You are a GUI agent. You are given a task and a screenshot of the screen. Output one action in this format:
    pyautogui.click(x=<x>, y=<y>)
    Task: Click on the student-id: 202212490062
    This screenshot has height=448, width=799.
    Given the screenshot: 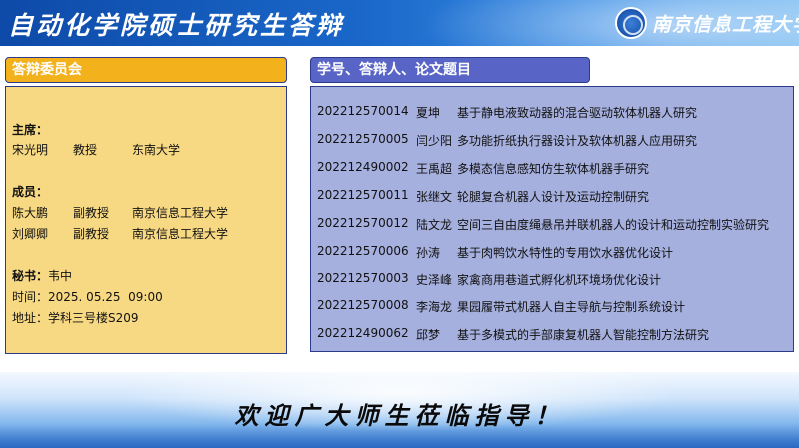 What is the action you would take?
    pyautogui.click(x=363, y=333)
    